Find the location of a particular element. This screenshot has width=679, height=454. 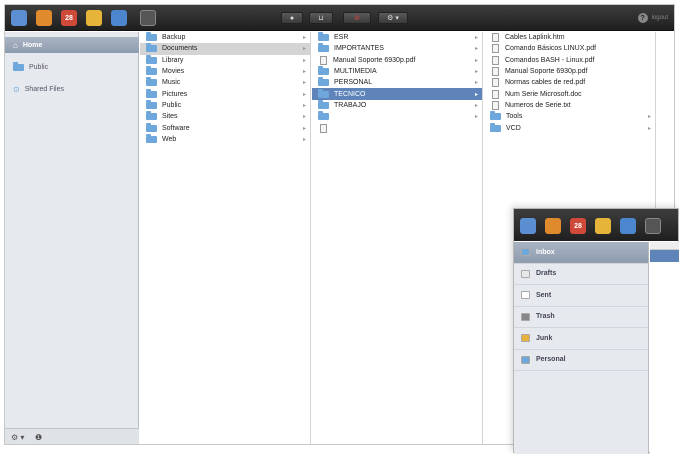

info-icon: ❶ is located at coordinates (38, 437).